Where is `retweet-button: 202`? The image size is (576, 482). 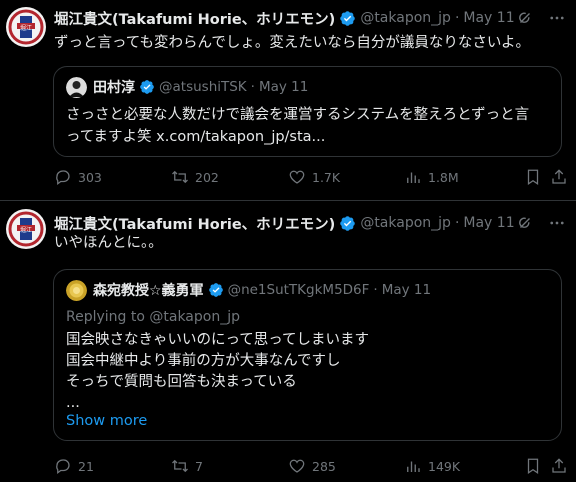 retweet-button: 202 is located at coordinates (195, 177).